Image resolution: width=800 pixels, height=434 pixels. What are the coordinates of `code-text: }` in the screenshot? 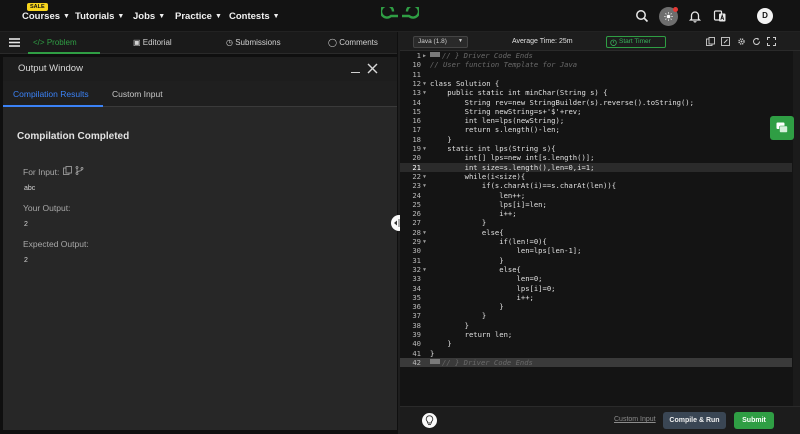 It's located at (458, 316).